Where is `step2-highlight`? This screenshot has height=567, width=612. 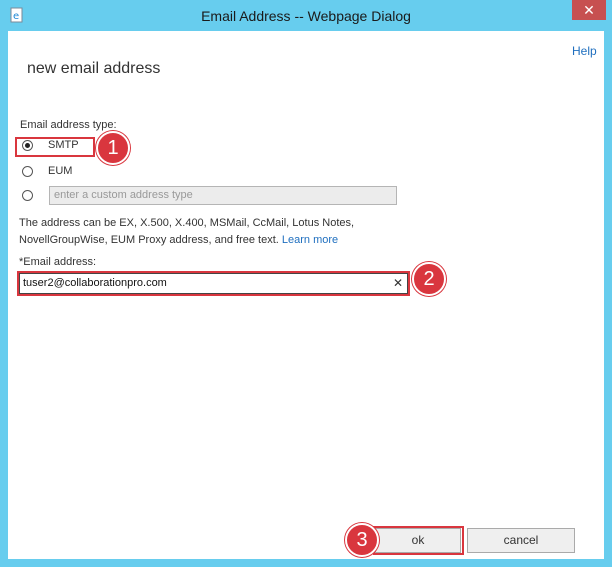 step2-highlight is located at coordinates (213, 283).